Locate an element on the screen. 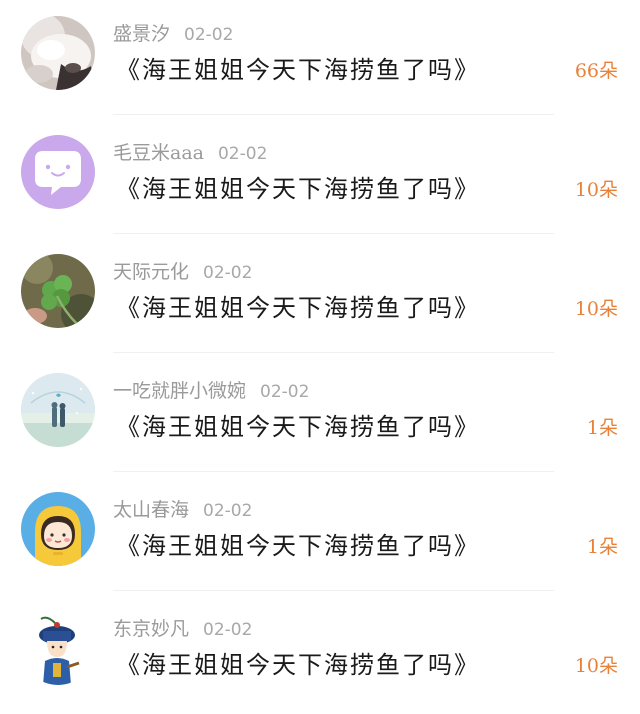 This screenshot has width=640, height=714. yellow-raincoat-girl-avatar-icon is located at coordinates (58, 529).